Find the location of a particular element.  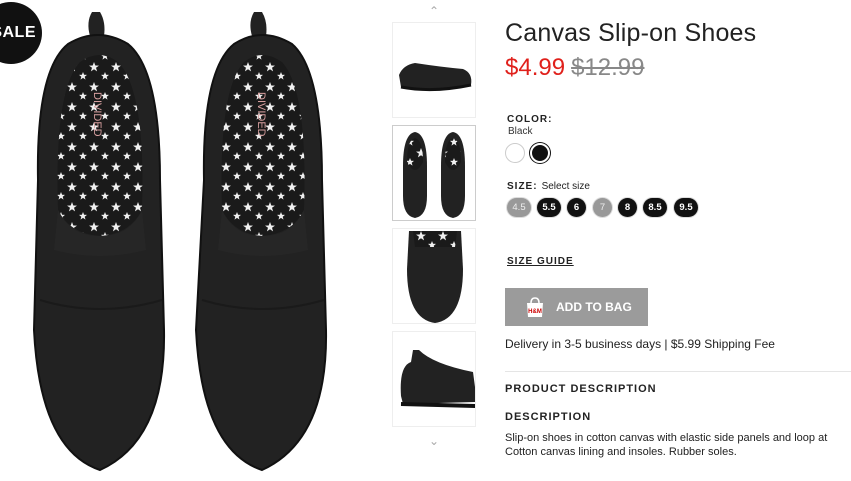

thumbnail-back-view is located at coordinates (434, 379).